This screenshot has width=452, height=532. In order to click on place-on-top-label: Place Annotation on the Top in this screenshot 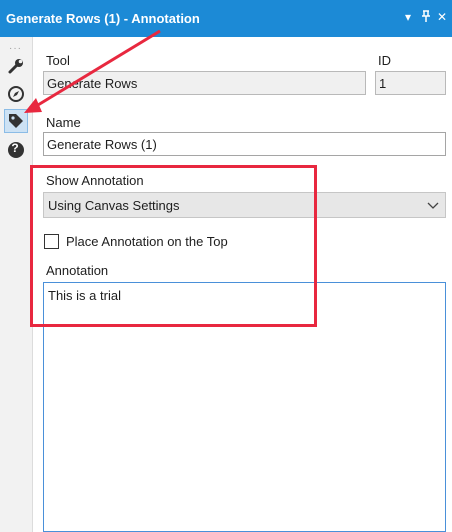, I will do `click(147, 241)`.